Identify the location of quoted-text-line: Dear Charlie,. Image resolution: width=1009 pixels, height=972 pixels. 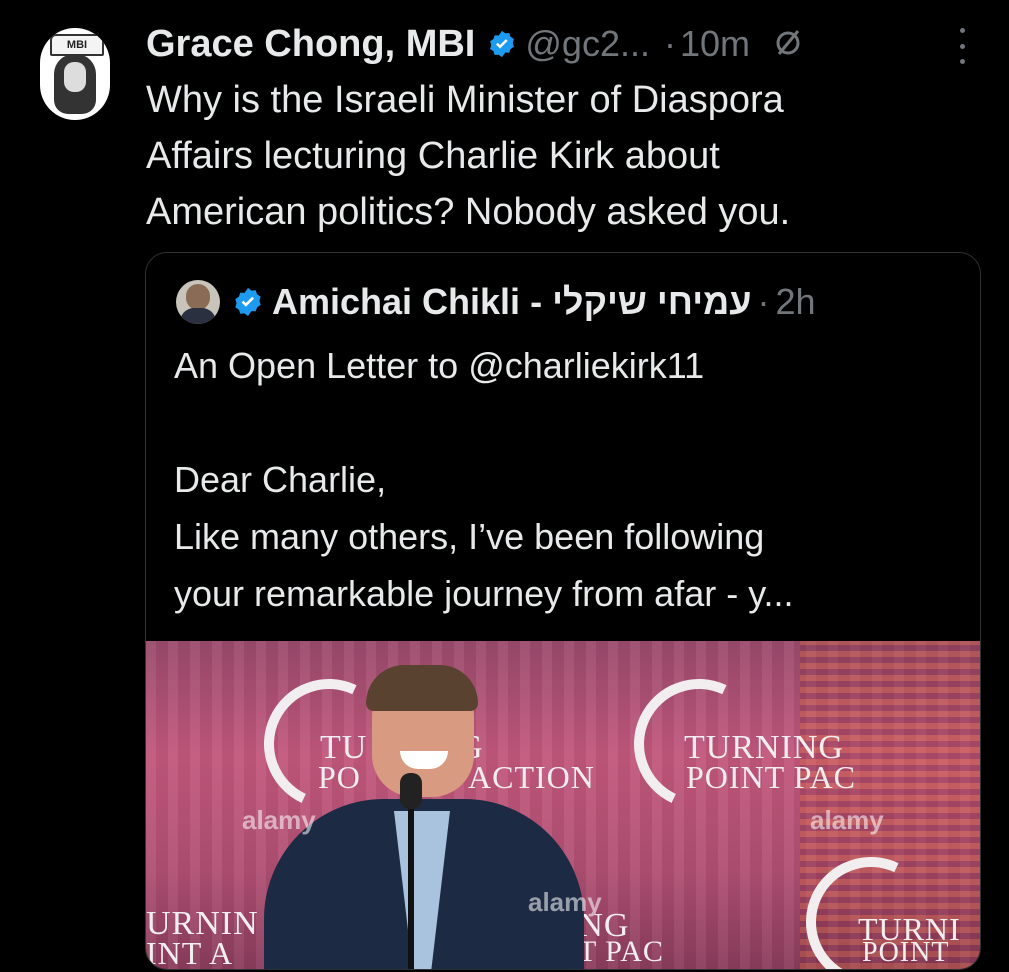
(280, 479).